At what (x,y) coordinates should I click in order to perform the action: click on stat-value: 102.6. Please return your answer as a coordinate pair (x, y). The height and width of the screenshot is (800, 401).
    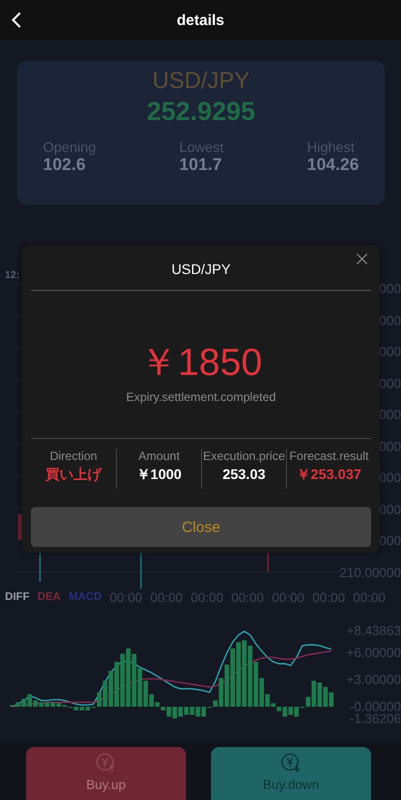
    Looking at the image, I should click on (65, 165).